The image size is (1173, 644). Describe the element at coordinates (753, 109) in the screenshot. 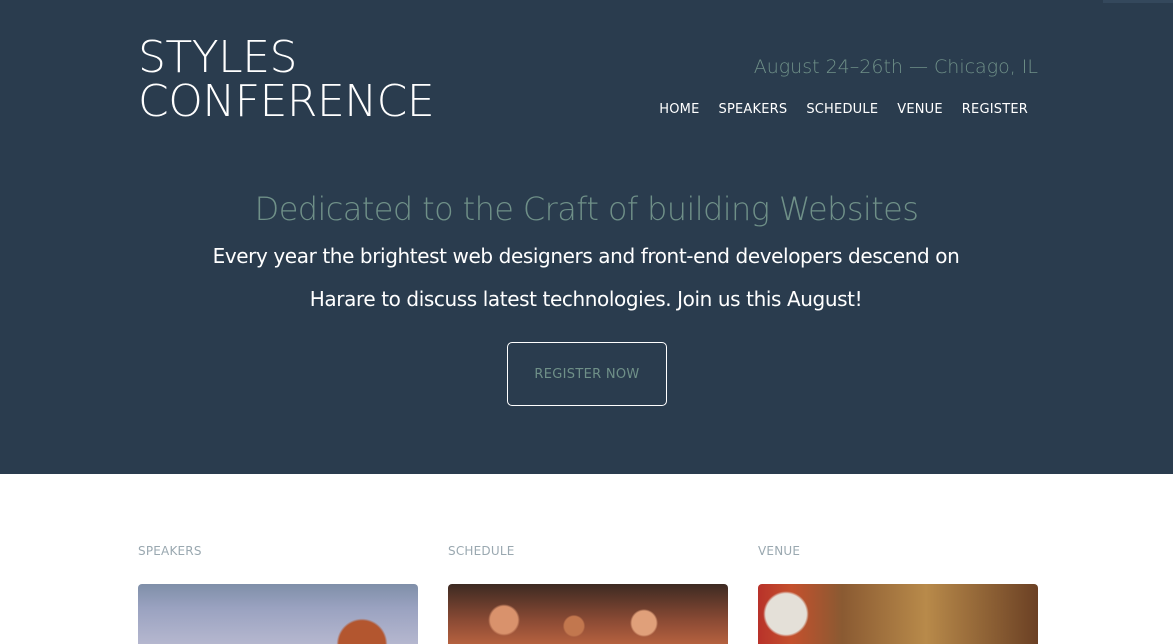

I see `nav-speakers: SPEAKERS` at that location.